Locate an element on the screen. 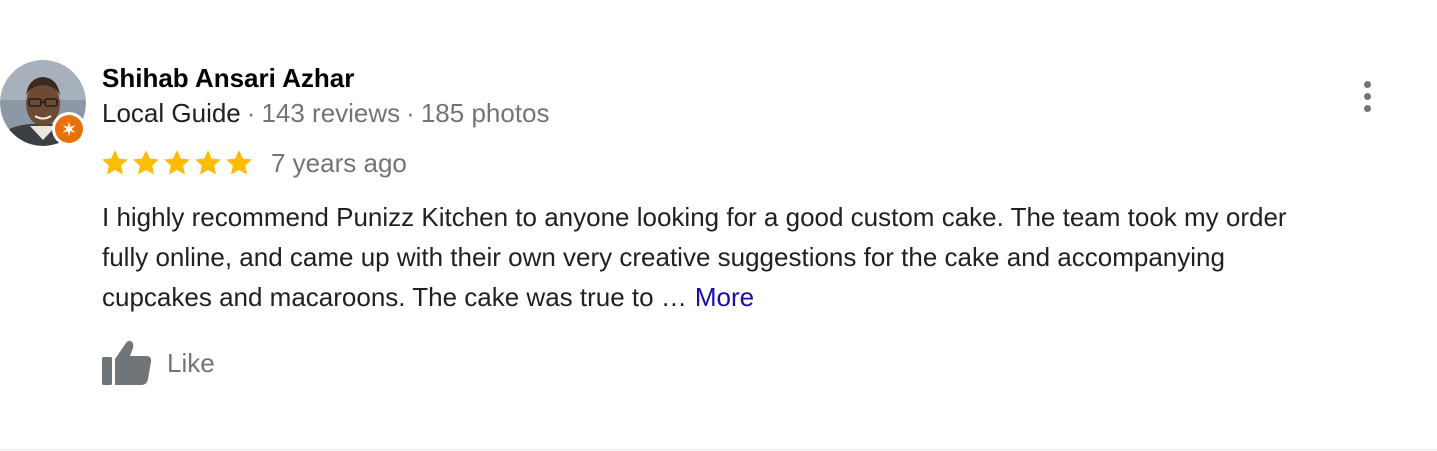 The height and width of the screenshot is (451, 1437). like-button: Like is located at coordinates (158, 363).